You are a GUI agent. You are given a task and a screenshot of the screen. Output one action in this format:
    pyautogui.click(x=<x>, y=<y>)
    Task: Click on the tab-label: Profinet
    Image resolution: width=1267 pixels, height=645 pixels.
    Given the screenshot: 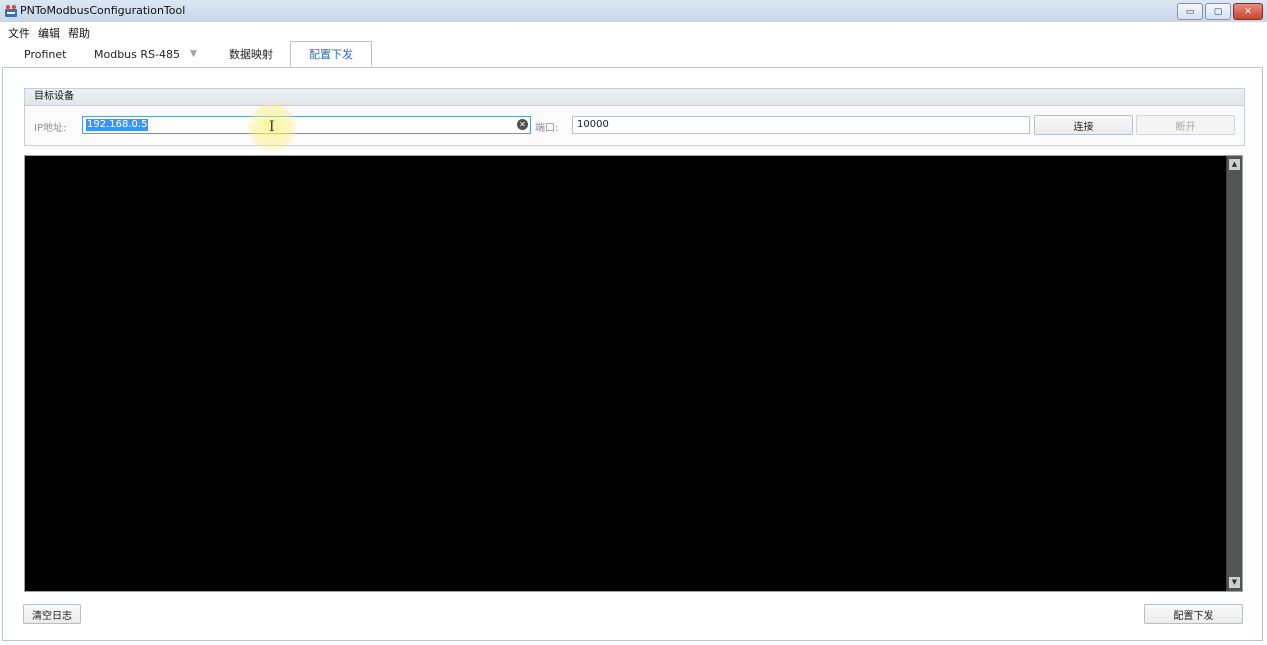 What is the action you would take?
    pyautogui.click(x=45, y=54)
    